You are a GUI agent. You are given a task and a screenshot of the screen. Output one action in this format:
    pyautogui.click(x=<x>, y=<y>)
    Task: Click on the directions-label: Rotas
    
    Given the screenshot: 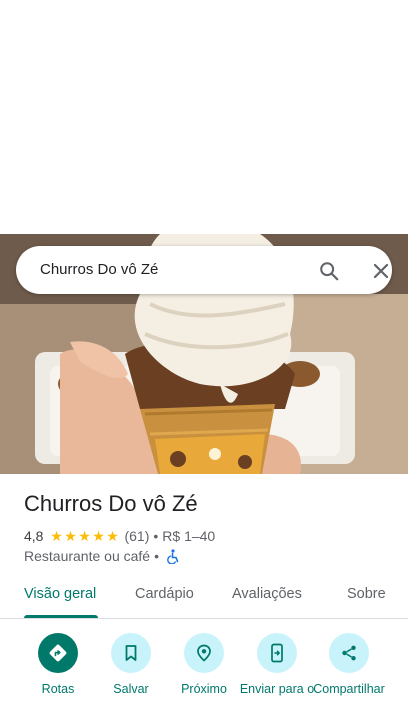 What is the action you would take?
    pyautogui.click(x=58, y=689)
    